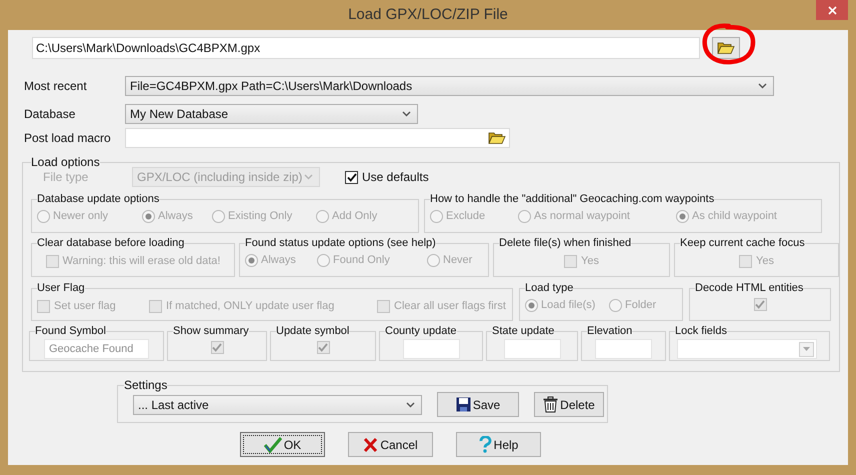 The image size is (856, 475). I want to click on field-label: Database, so click(50, 114).